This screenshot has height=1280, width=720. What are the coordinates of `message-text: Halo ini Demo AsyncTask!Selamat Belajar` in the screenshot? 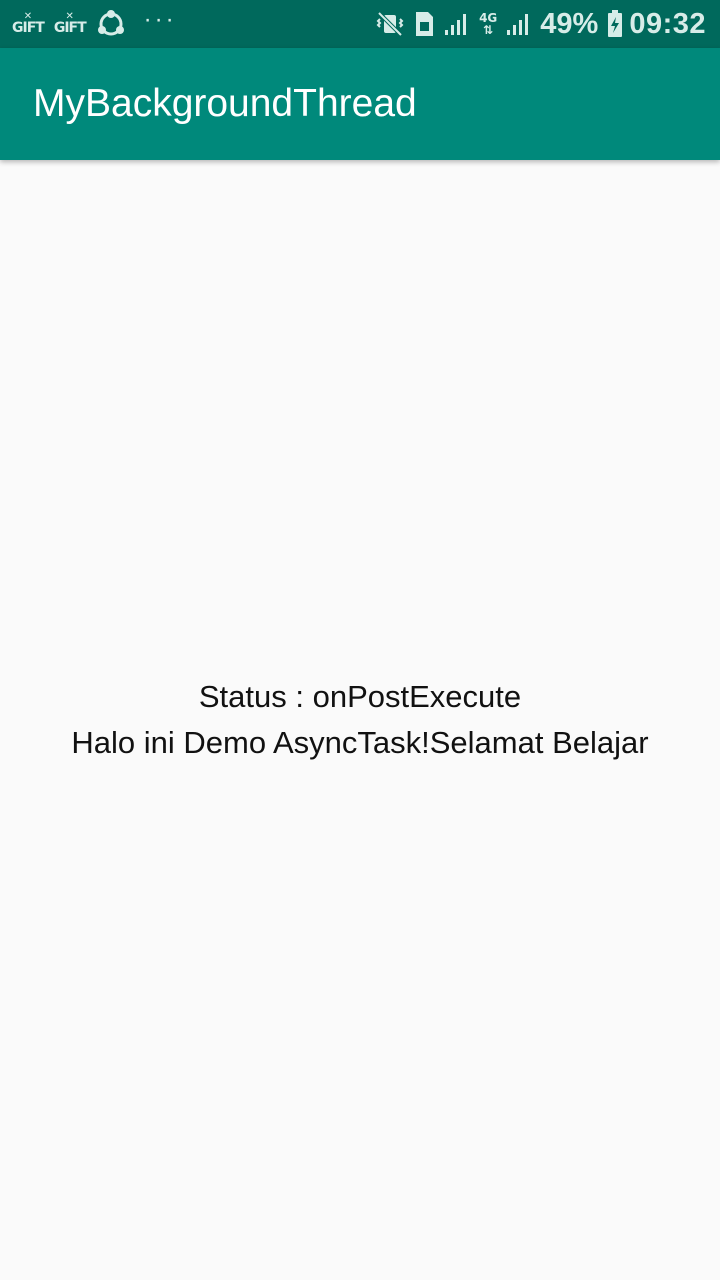 It's located at (360, 742).